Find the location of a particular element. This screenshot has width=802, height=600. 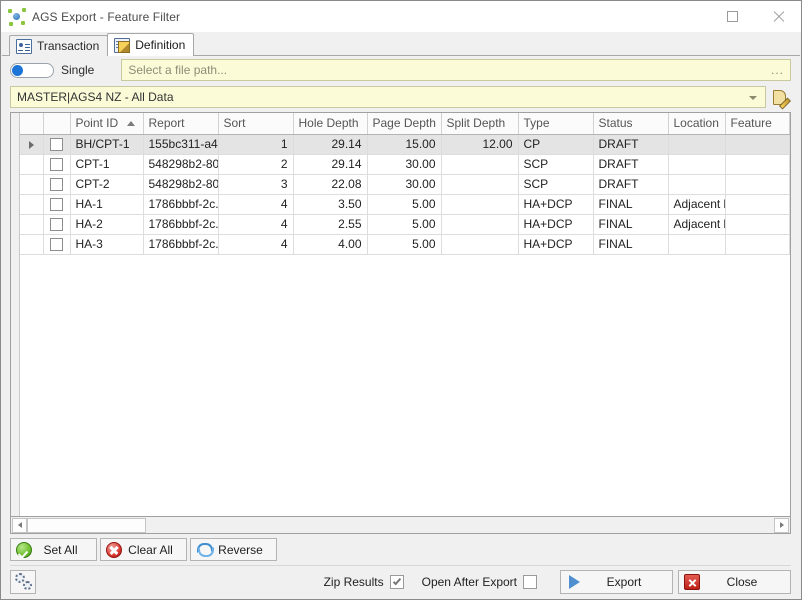

header-select-all is located at coordinates (57, 124).